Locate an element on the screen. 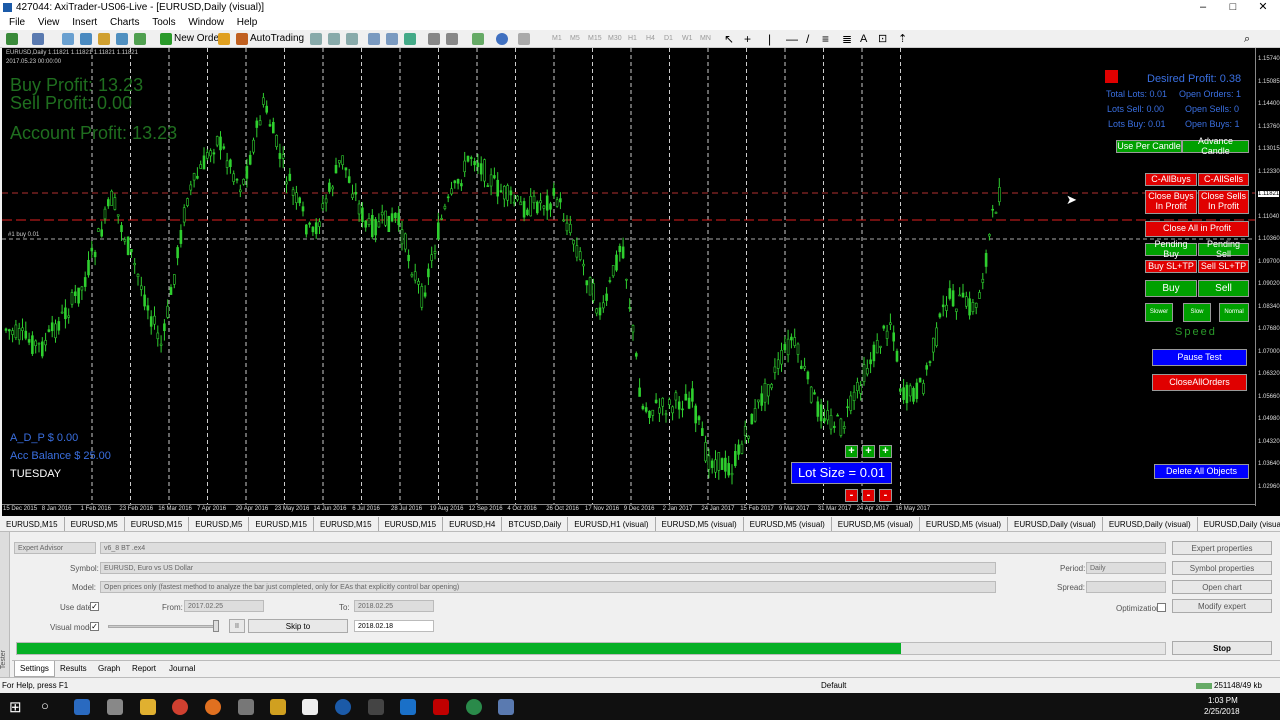 The width and height of the screenshot is (1280, 720). candlestick-icon is located at coordinates (334, 39).